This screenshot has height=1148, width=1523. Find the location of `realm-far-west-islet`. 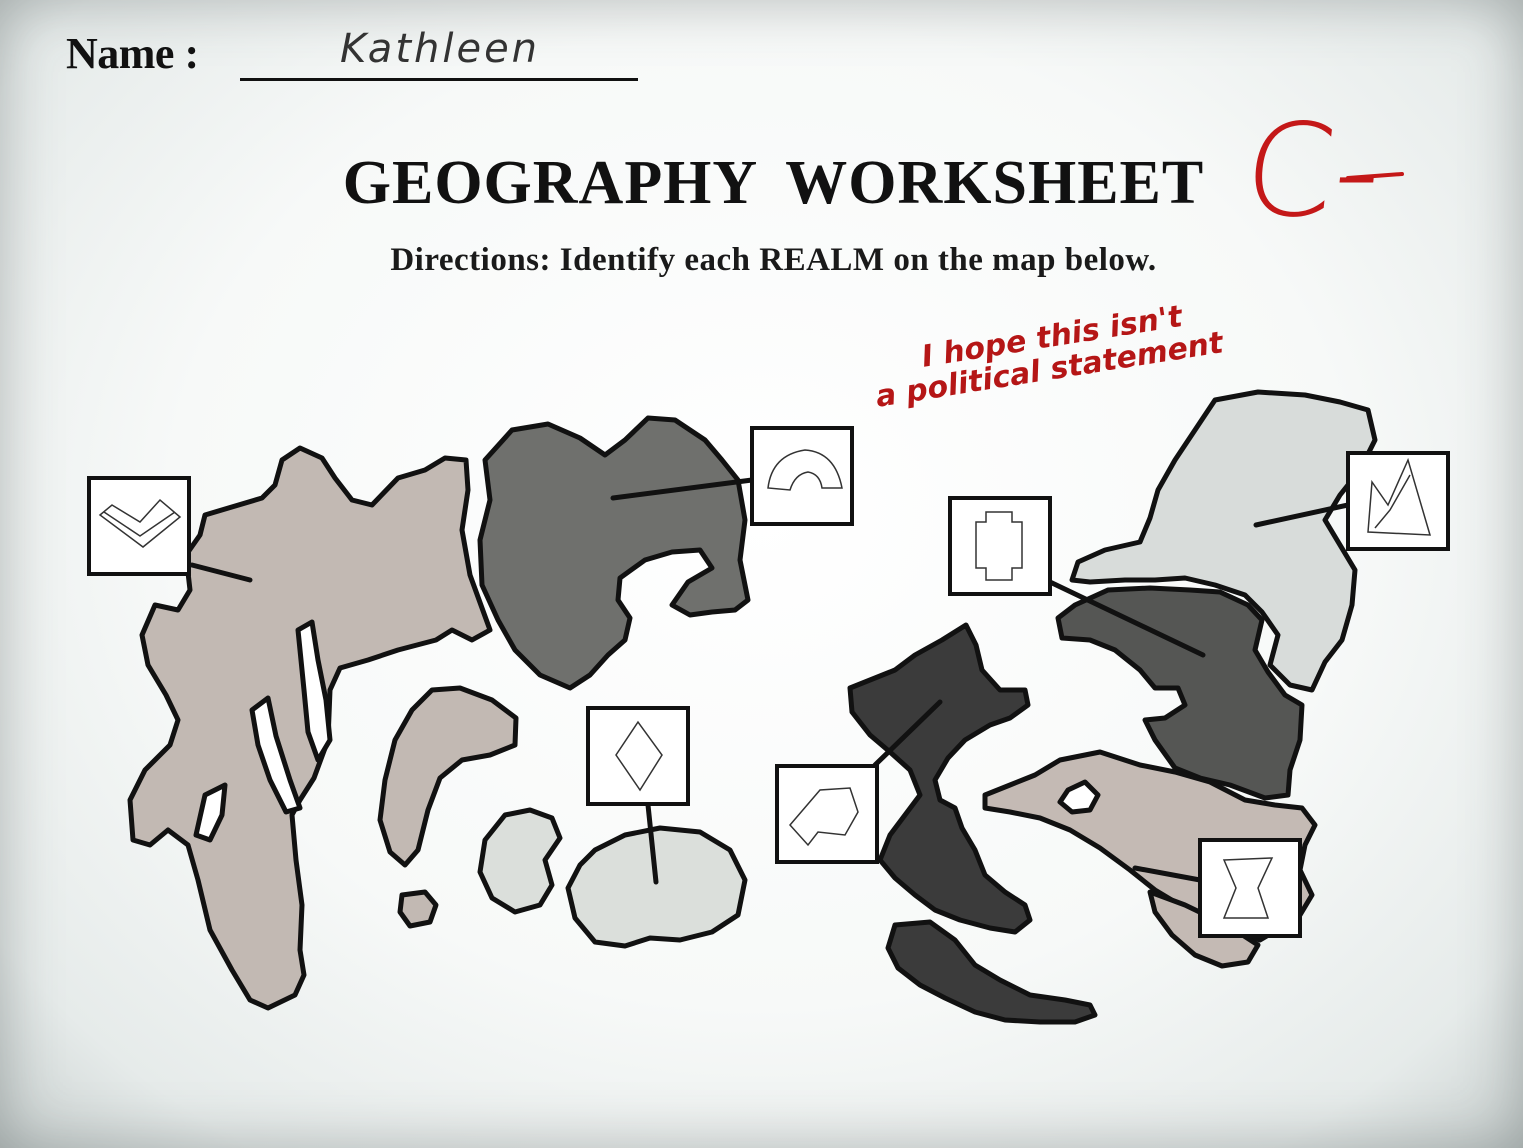

realm-far-west-islet is located at coordinates (418, 909).